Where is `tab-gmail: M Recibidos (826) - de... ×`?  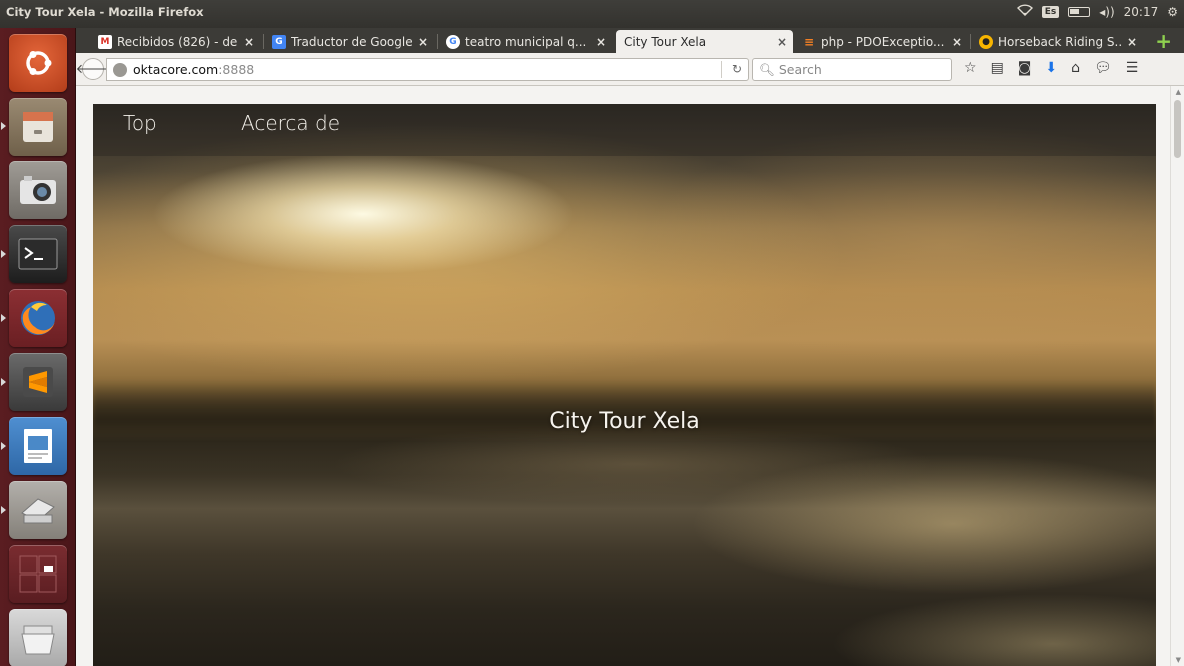
tab-gmail: M Recibidos (826) - de... × is located at coordinates (176, 41).